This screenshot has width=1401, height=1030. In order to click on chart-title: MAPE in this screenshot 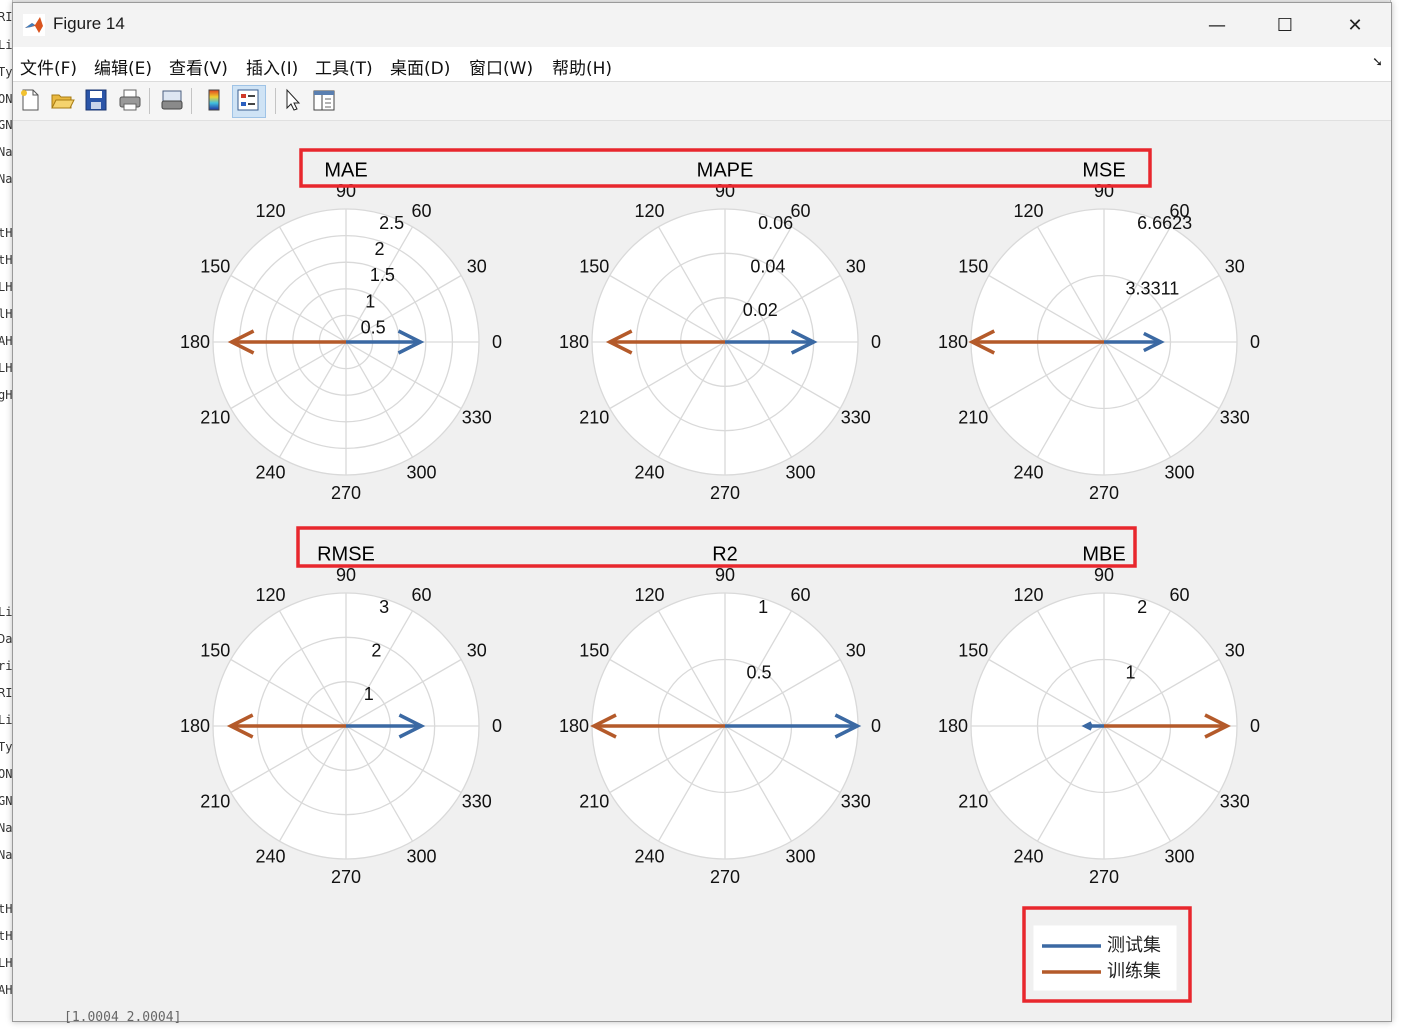, I will do `click(725, 170)`.